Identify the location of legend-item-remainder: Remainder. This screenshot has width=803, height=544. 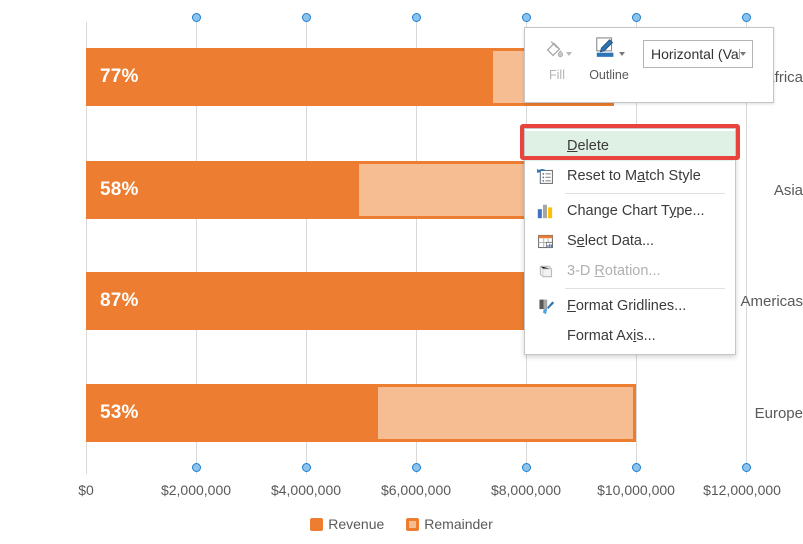
(449, 524).